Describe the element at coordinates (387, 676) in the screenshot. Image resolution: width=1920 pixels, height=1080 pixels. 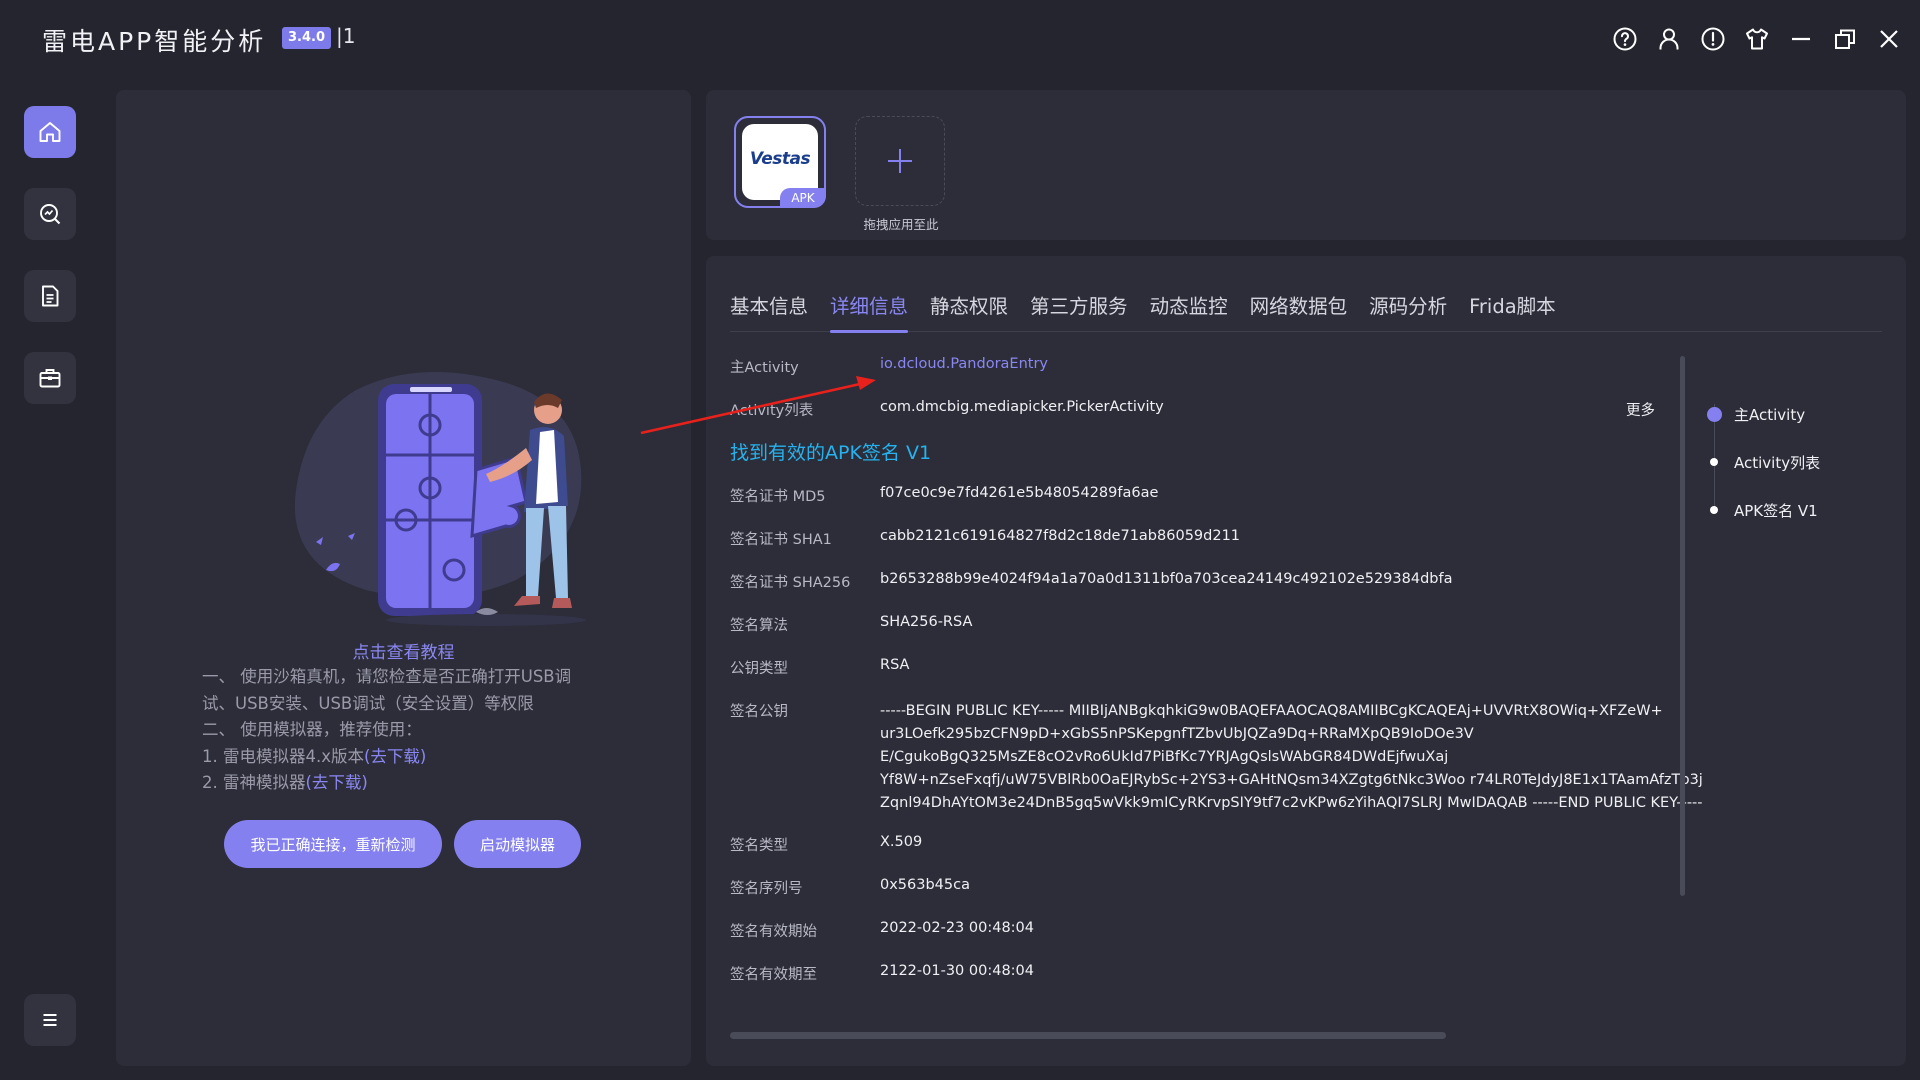
I see `instruction-line: 一、 使用沙箱真机，请您检查是否正确打开USB调` at that location.